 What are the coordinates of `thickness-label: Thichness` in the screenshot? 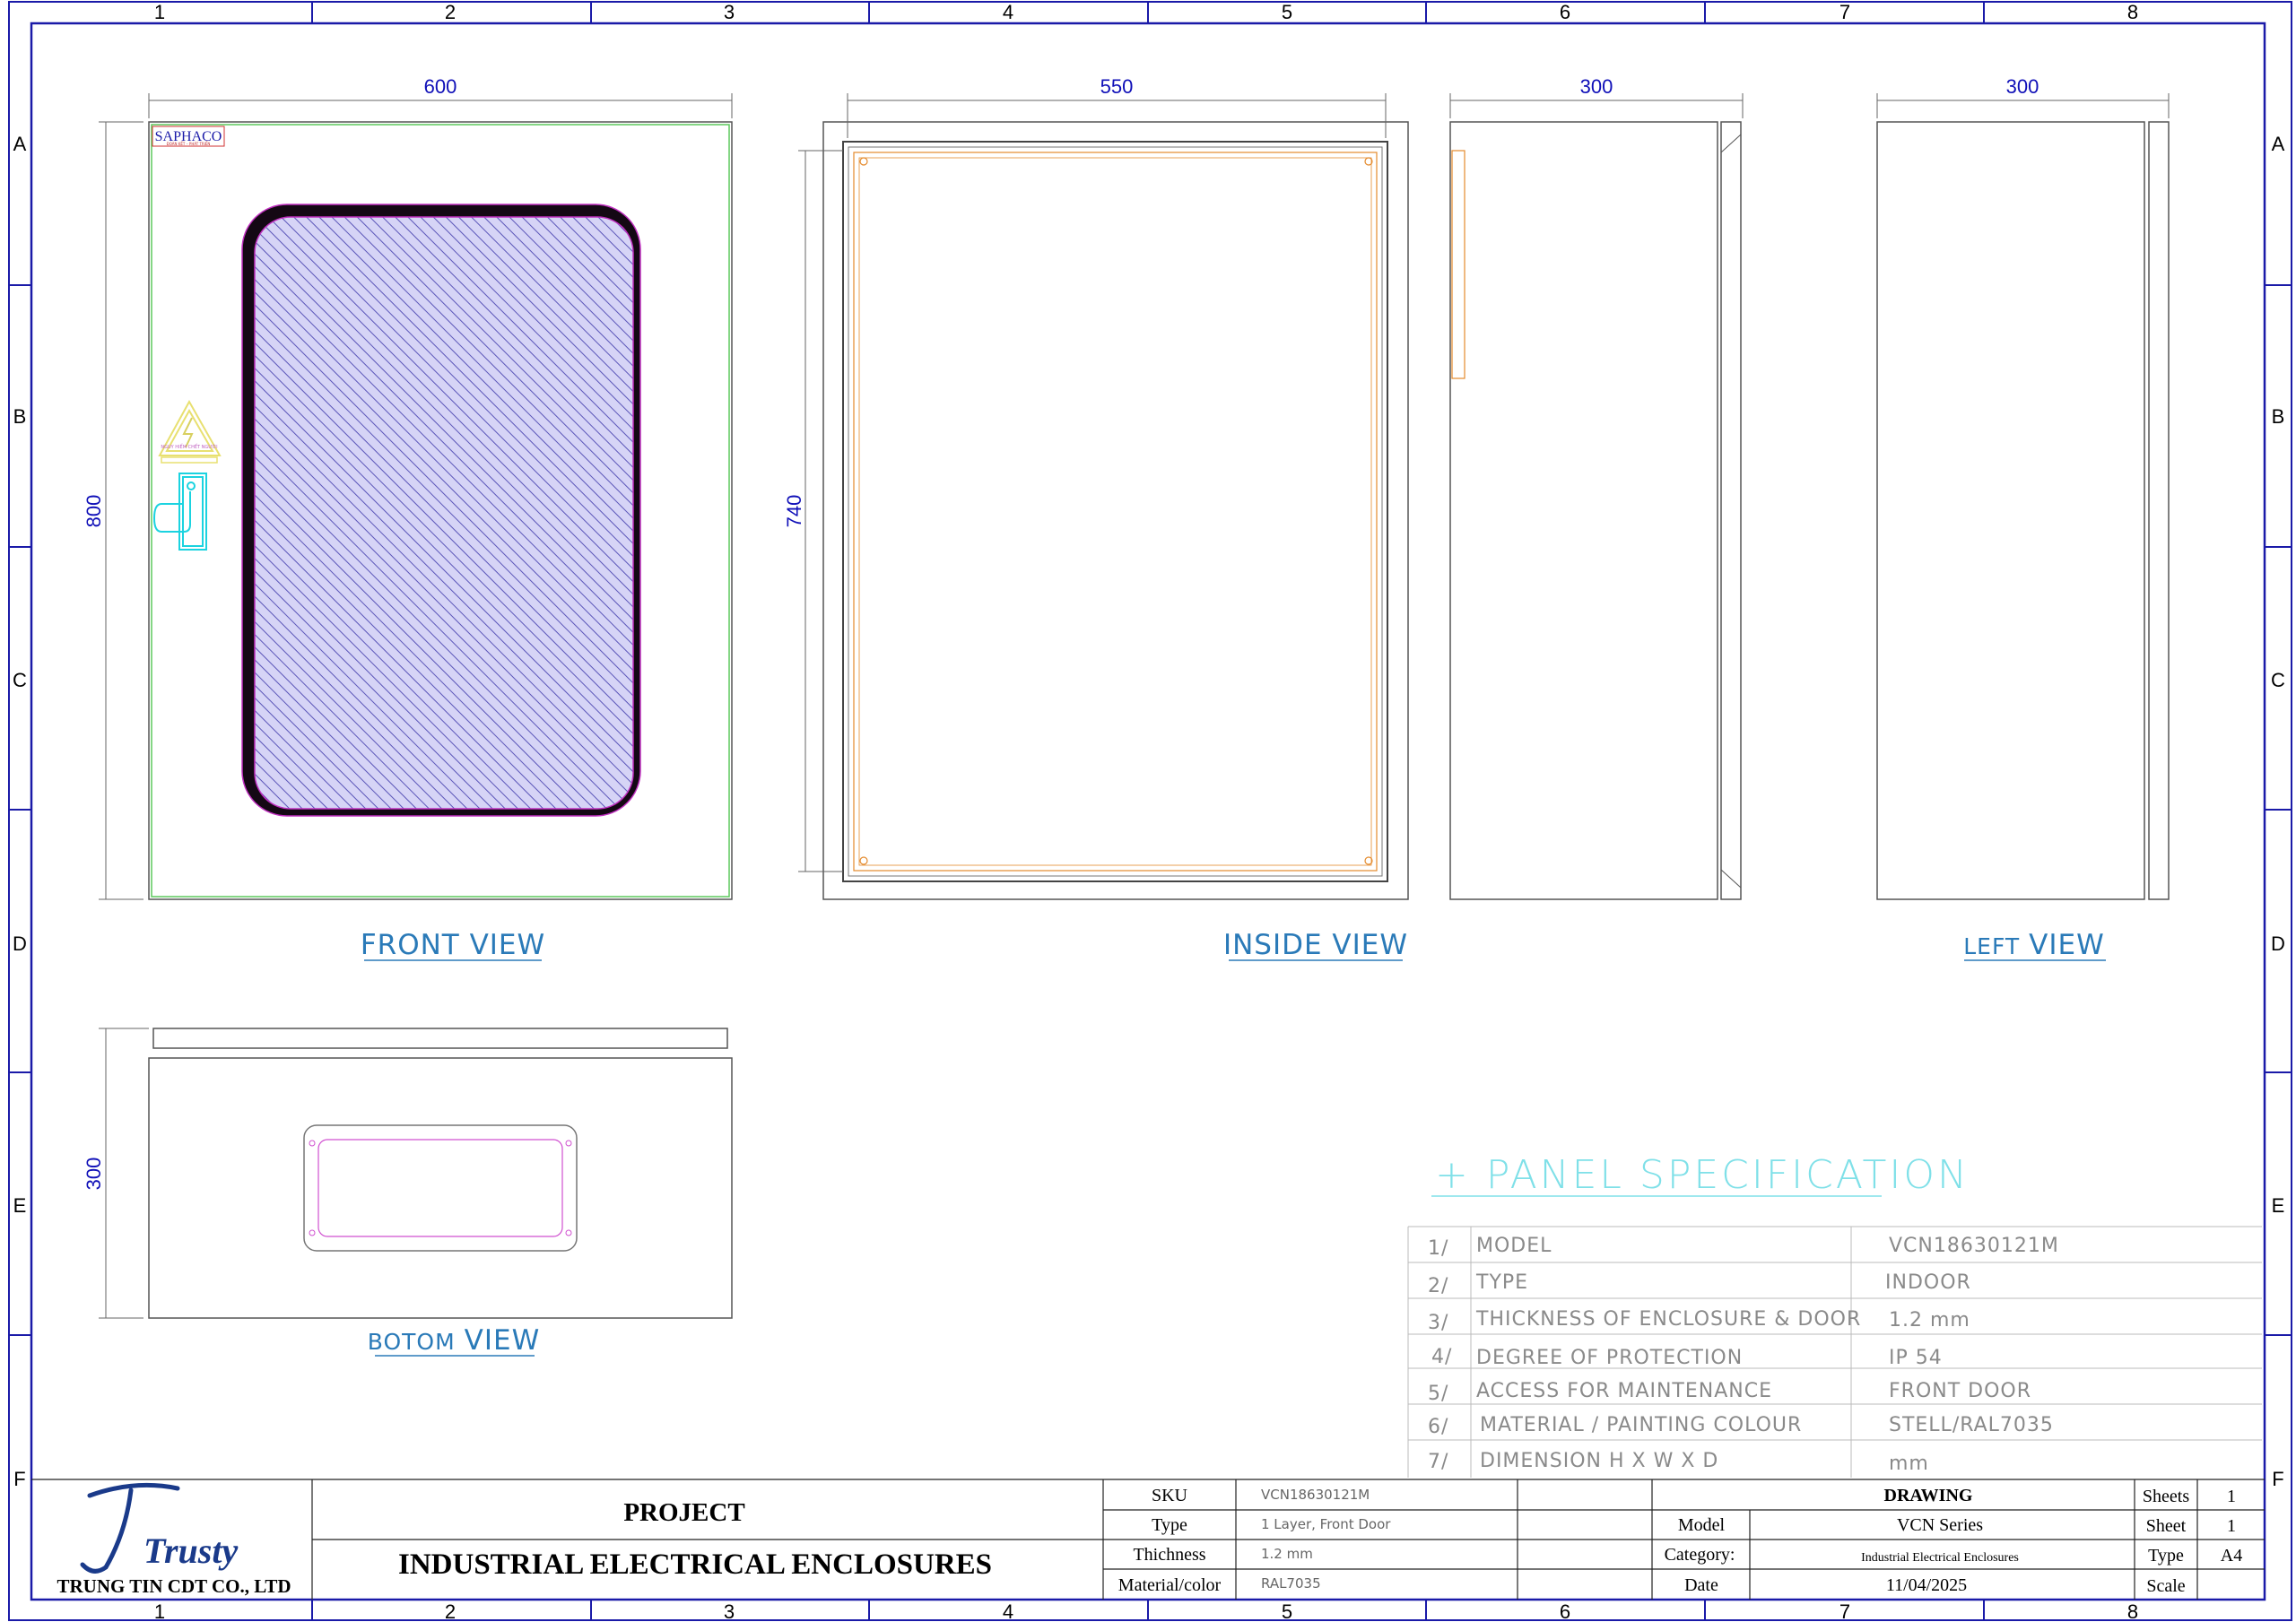 It's located at (1169, 1555).